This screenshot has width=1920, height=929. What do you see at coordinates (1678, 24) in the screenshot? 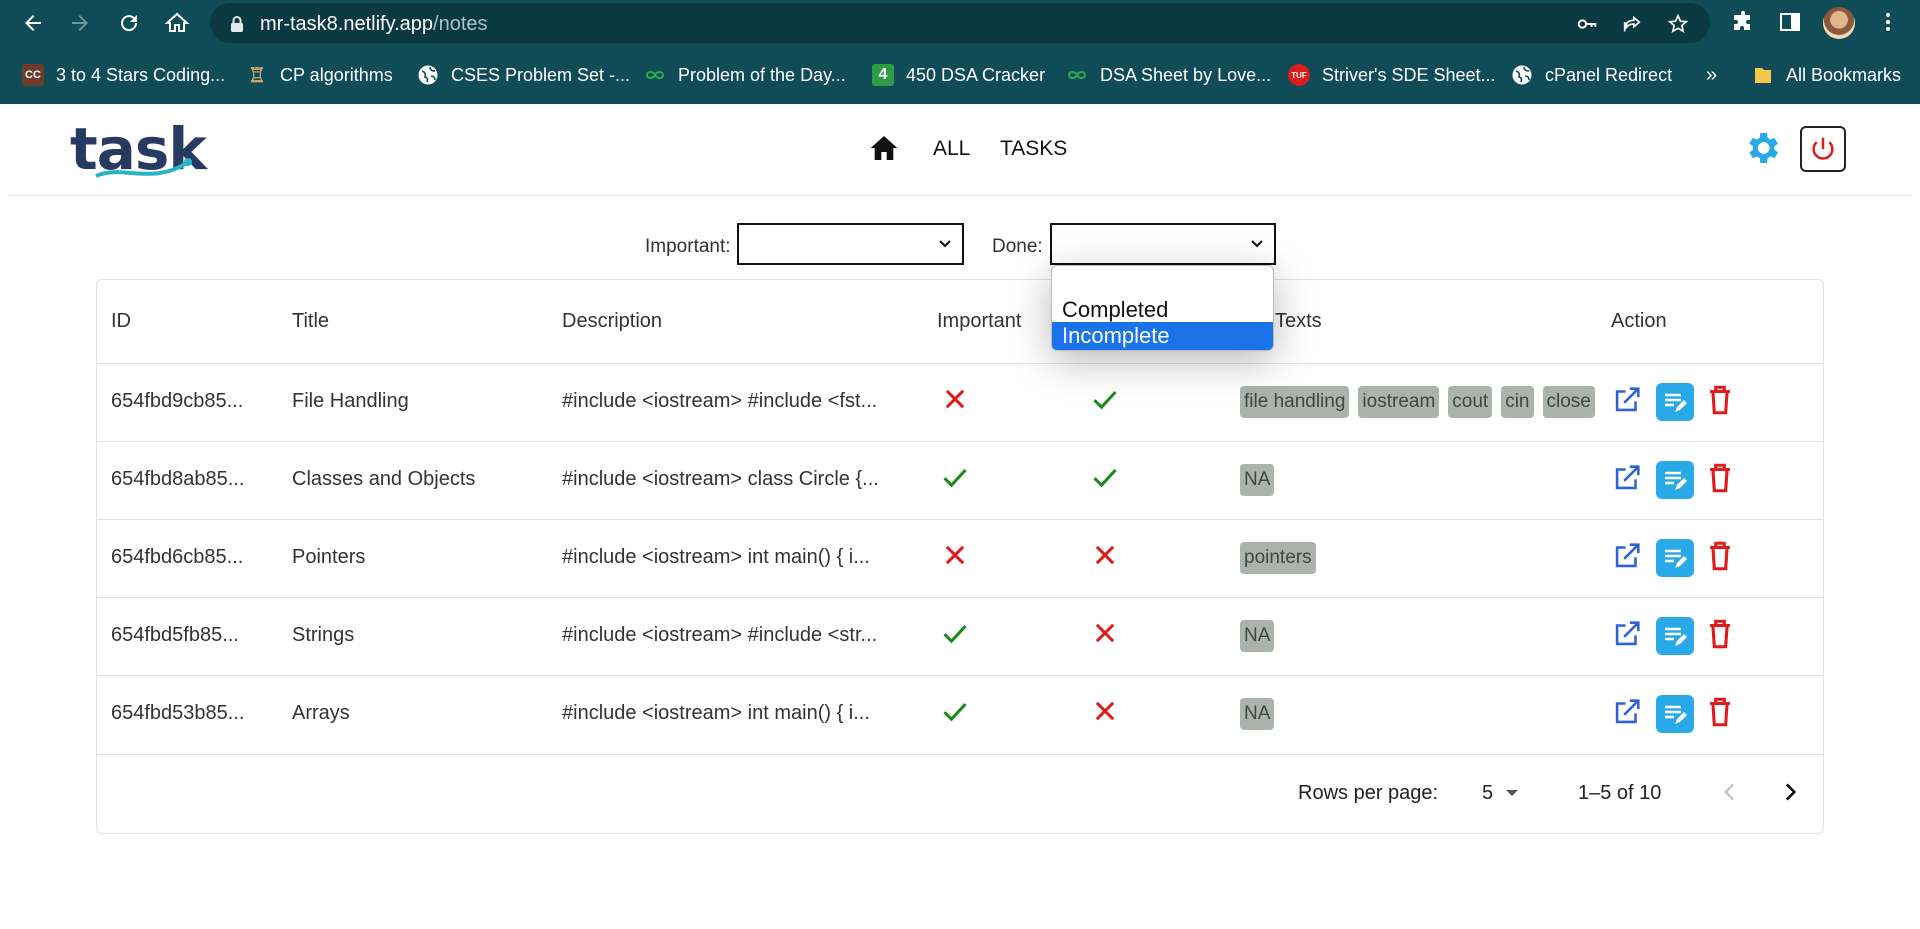
I see `star-icon` at bounding box center [1678, 24].